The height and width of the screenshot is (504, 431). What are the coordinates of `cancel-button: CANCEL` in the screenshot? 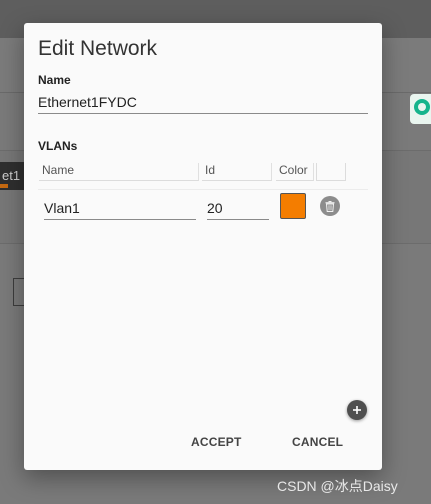 It's located at (317, 442).